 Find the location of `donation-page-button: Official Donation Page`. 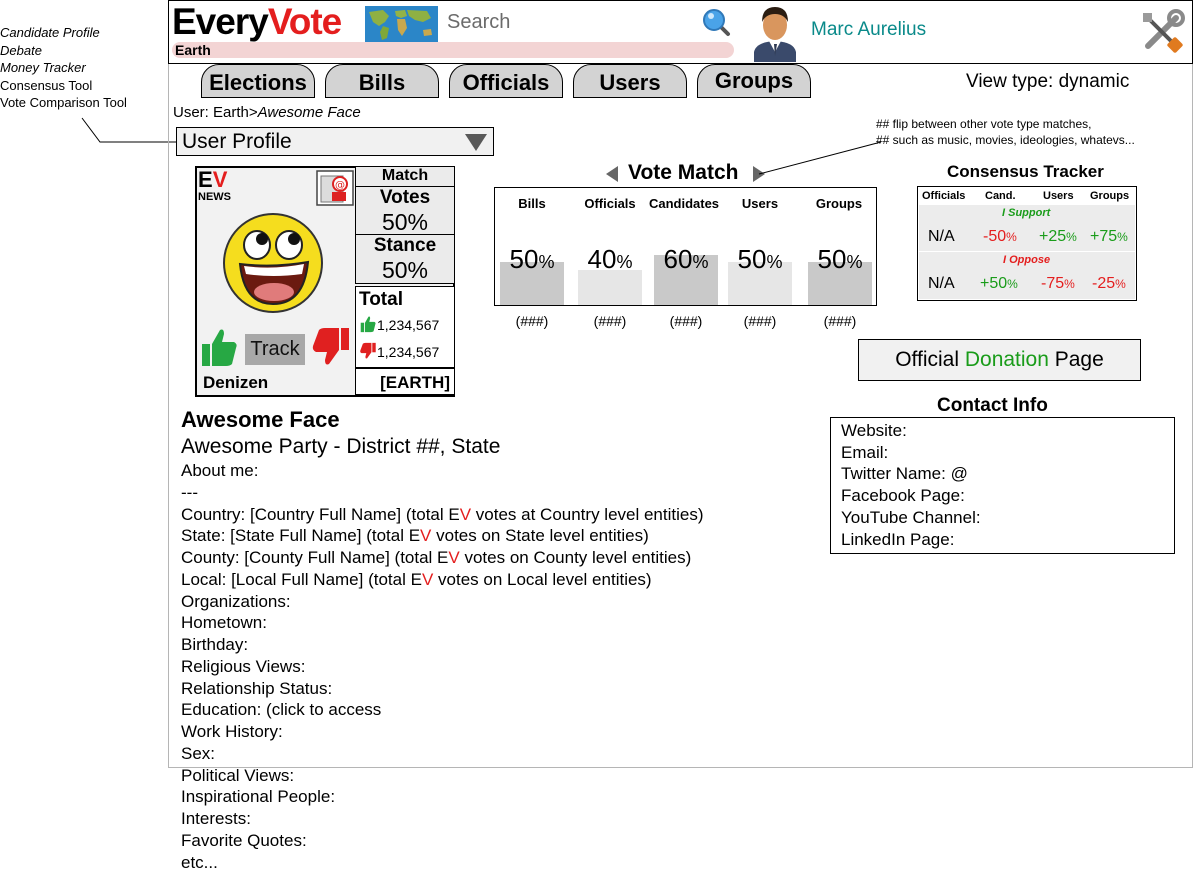

donation-page-button: Official Donation Page is located at coordinates (999, 360).